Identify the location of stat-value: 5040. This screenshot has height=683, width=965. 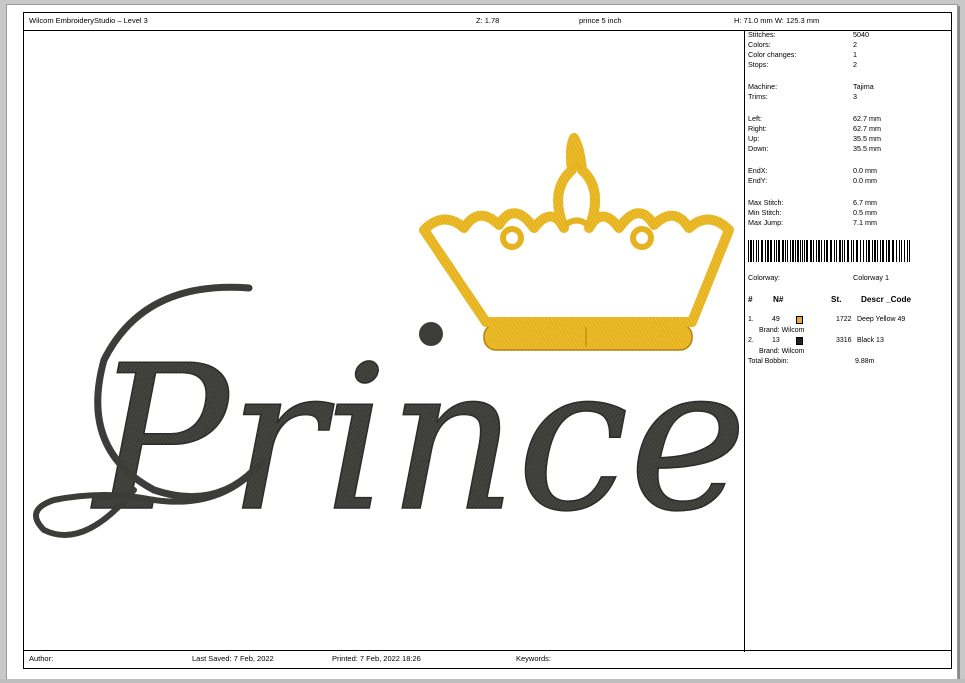
(861, 34).